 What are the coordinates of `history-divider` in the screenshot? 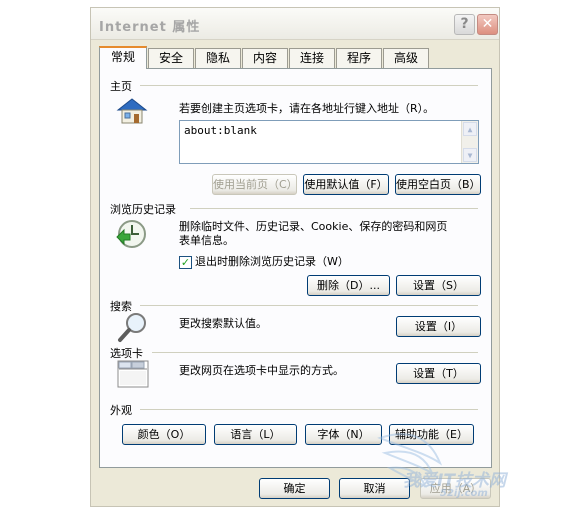 It's located at (334, 208).